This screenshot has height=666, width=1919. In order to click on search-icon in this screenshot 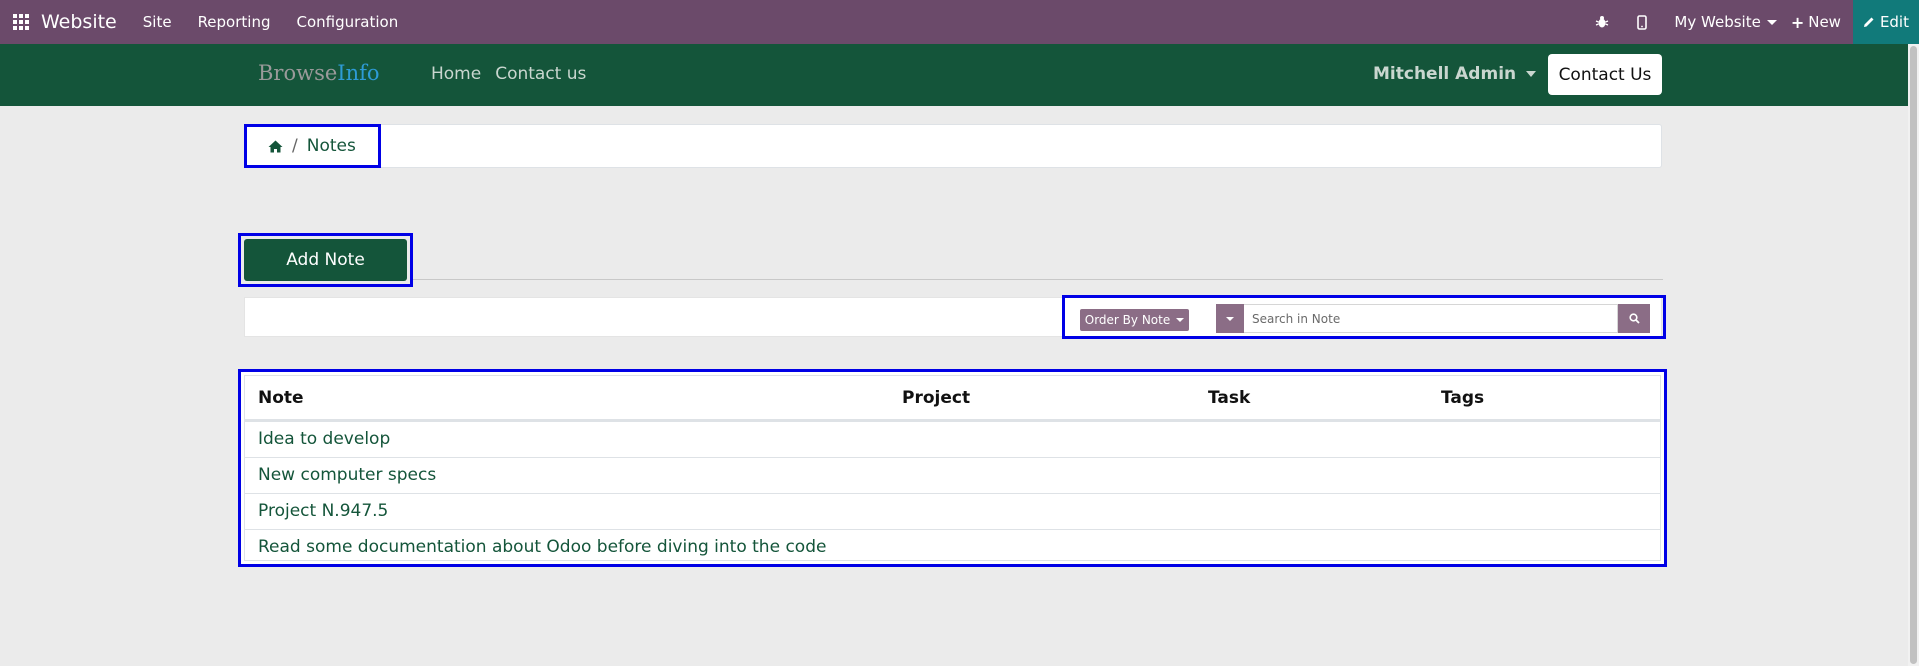, I will do `click(1634, 318)`.